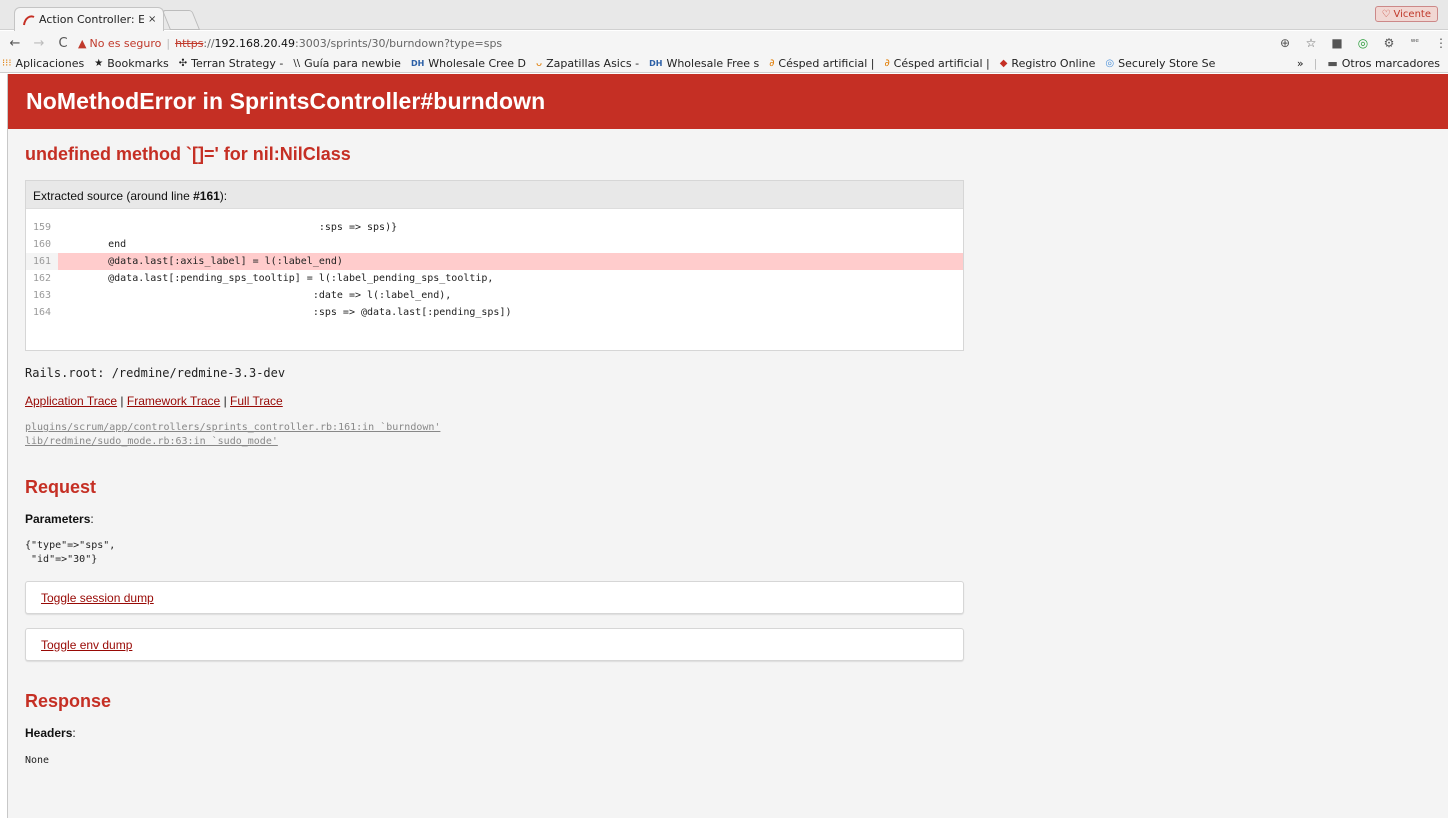 This screenshot has width=1448, height=818. Describe the element at coordinates (494, 295) in the screenshot. I see `code-line: 163 :date => l(:label_end),` at that location.